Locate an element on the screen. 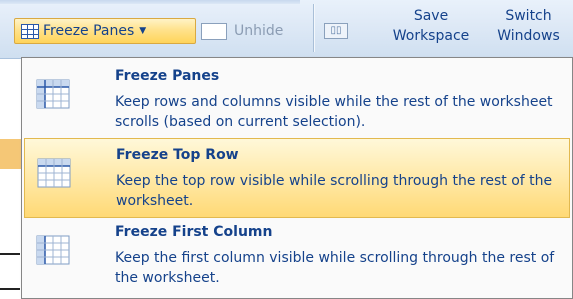  ribbon-separator is located at coordinates (313, 28).